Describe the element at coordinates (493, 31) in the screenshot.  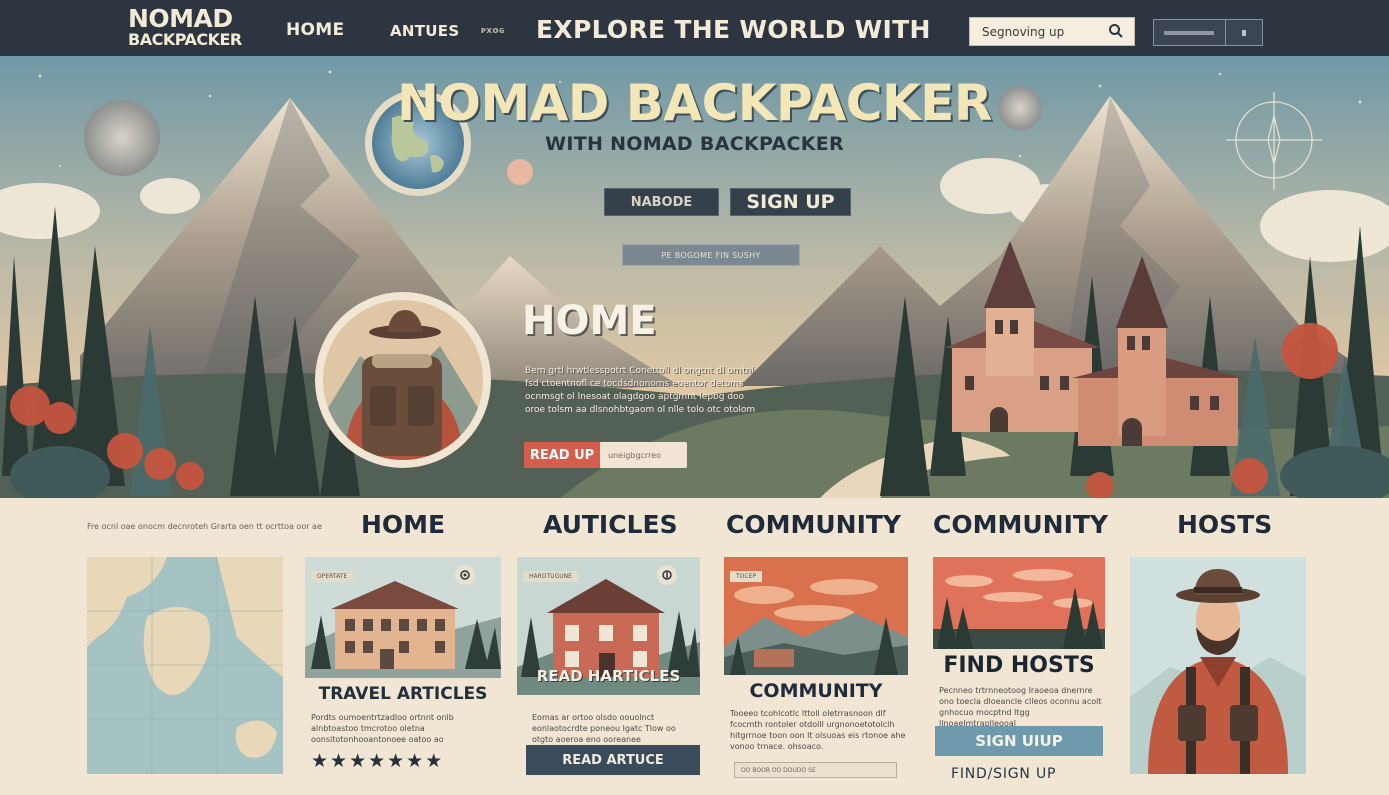
I see `nav-small-link: ᴘxᴏɢ` at that location.